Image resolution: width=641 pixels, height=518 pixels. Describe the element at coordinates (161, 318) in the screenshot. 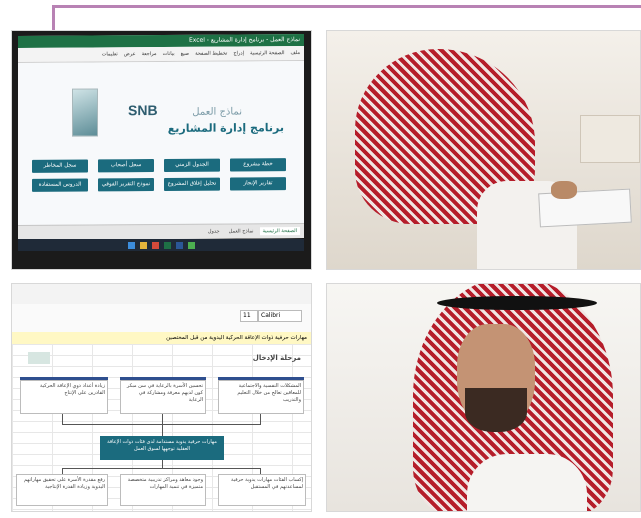

I see `excel-toolbar: Calibri 11` at that location.